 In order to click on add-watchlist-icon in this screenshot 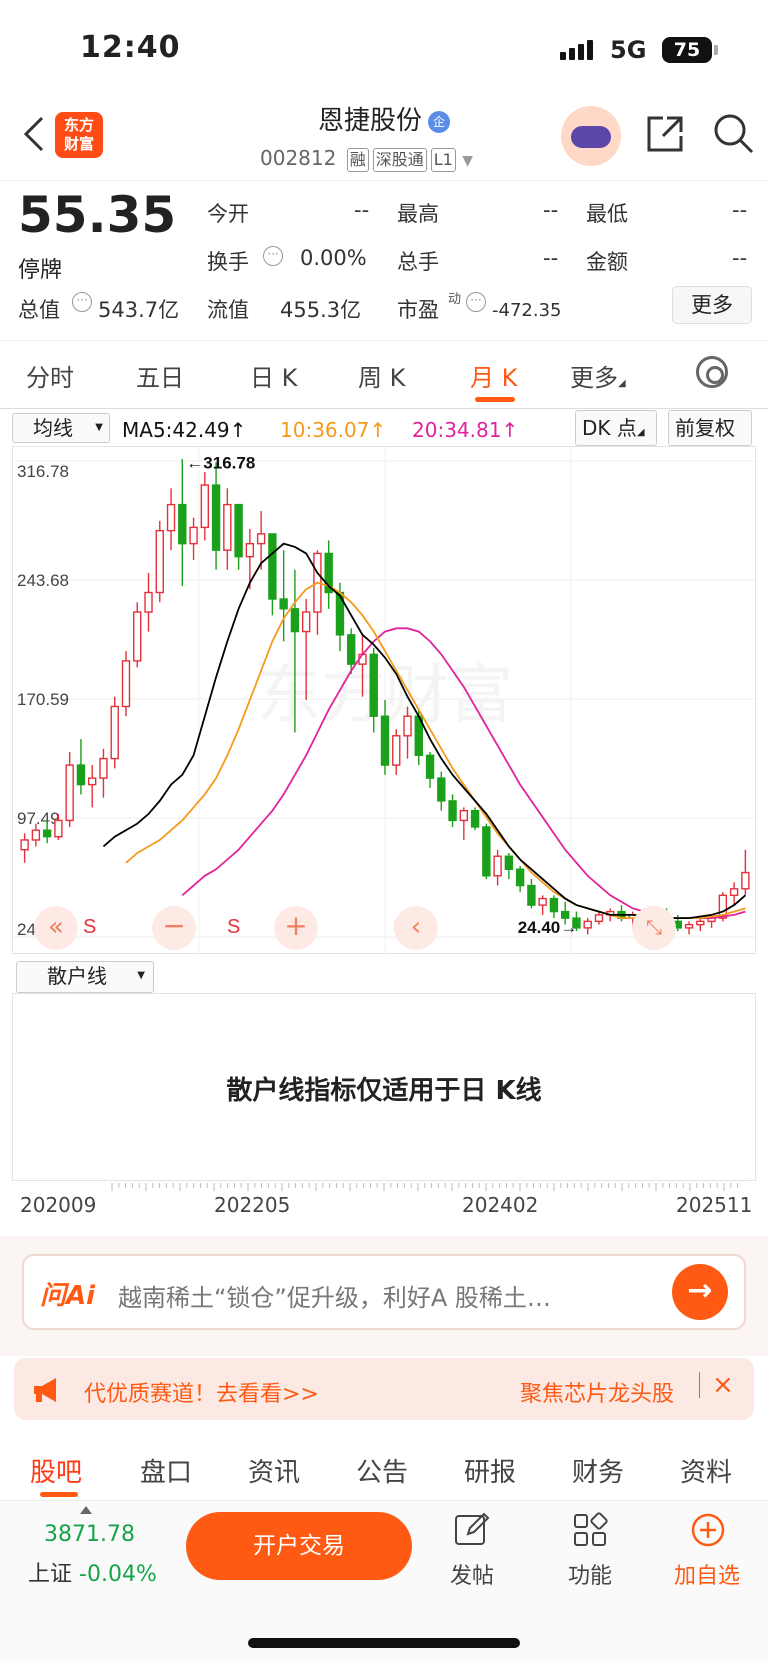, I will do `click(708, 1530)`.